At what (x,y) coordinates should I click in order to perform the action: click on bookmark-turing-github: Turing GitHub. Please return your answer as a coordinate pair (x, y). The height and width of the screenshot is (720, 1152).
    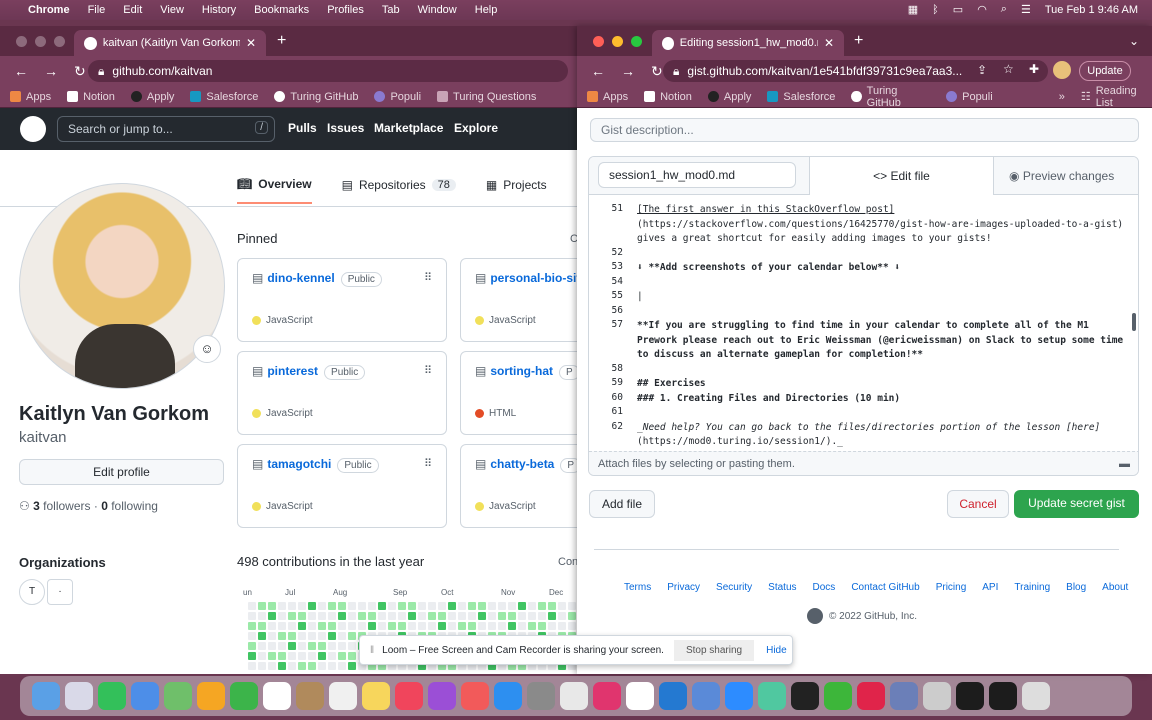
    Looking at the image, I should click on (316, 97).